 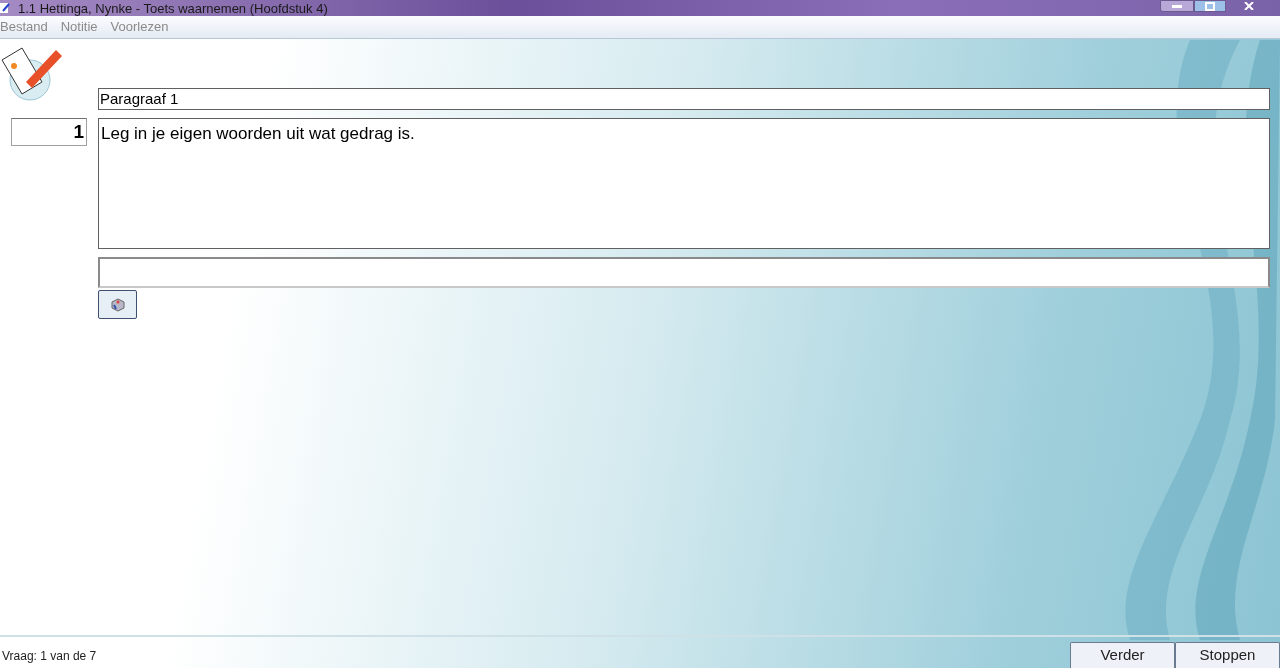 What do you see at coordinates (1227, 655) in the screenshot?
I see `footer-button: Stoppen` at bounding box center [1227, 655].